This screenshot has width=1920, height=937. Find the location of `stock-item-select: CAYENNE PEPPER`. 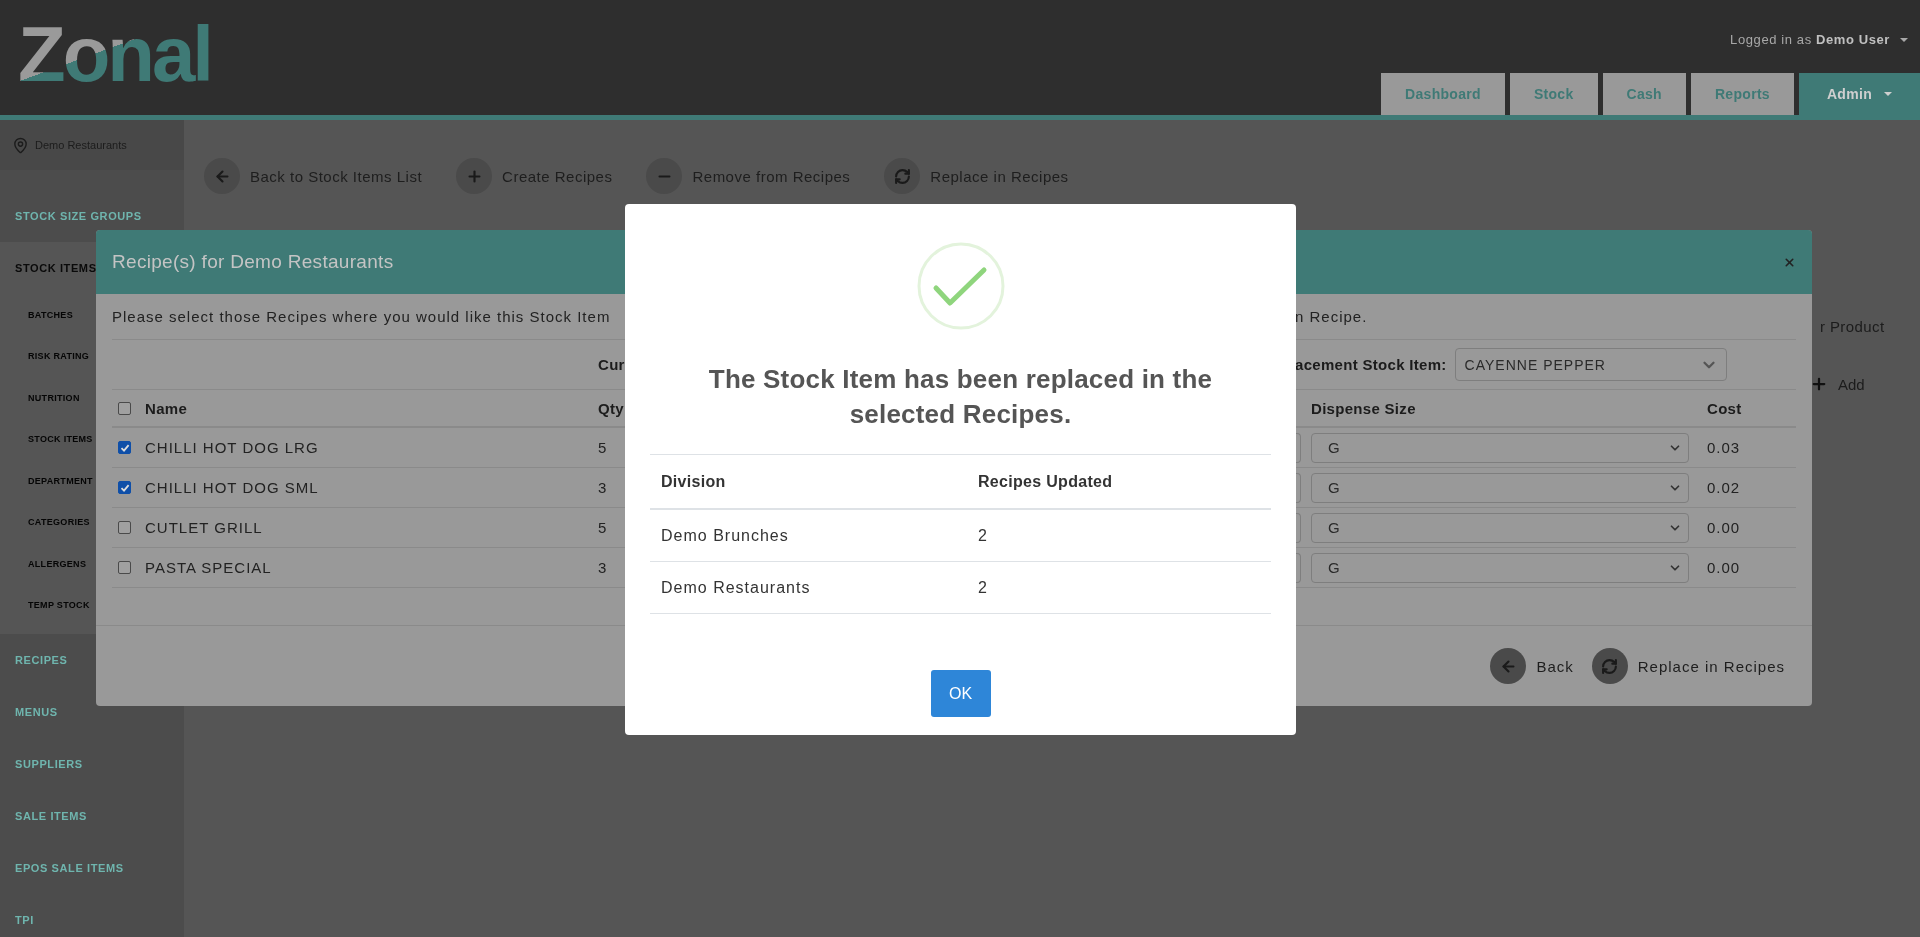

stock-item-select: CAYENNE PEPPER is located at coordinates (1590, 364).